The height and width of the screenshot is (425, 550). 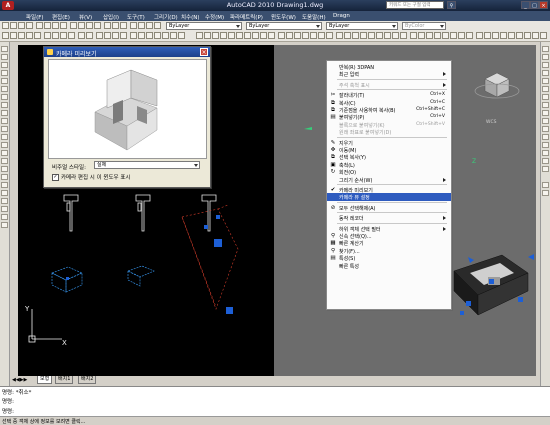 What do you see at coordinates (4, 65) in the screenshot?
I see `polyline-icon` at bounding box center [4, 65].